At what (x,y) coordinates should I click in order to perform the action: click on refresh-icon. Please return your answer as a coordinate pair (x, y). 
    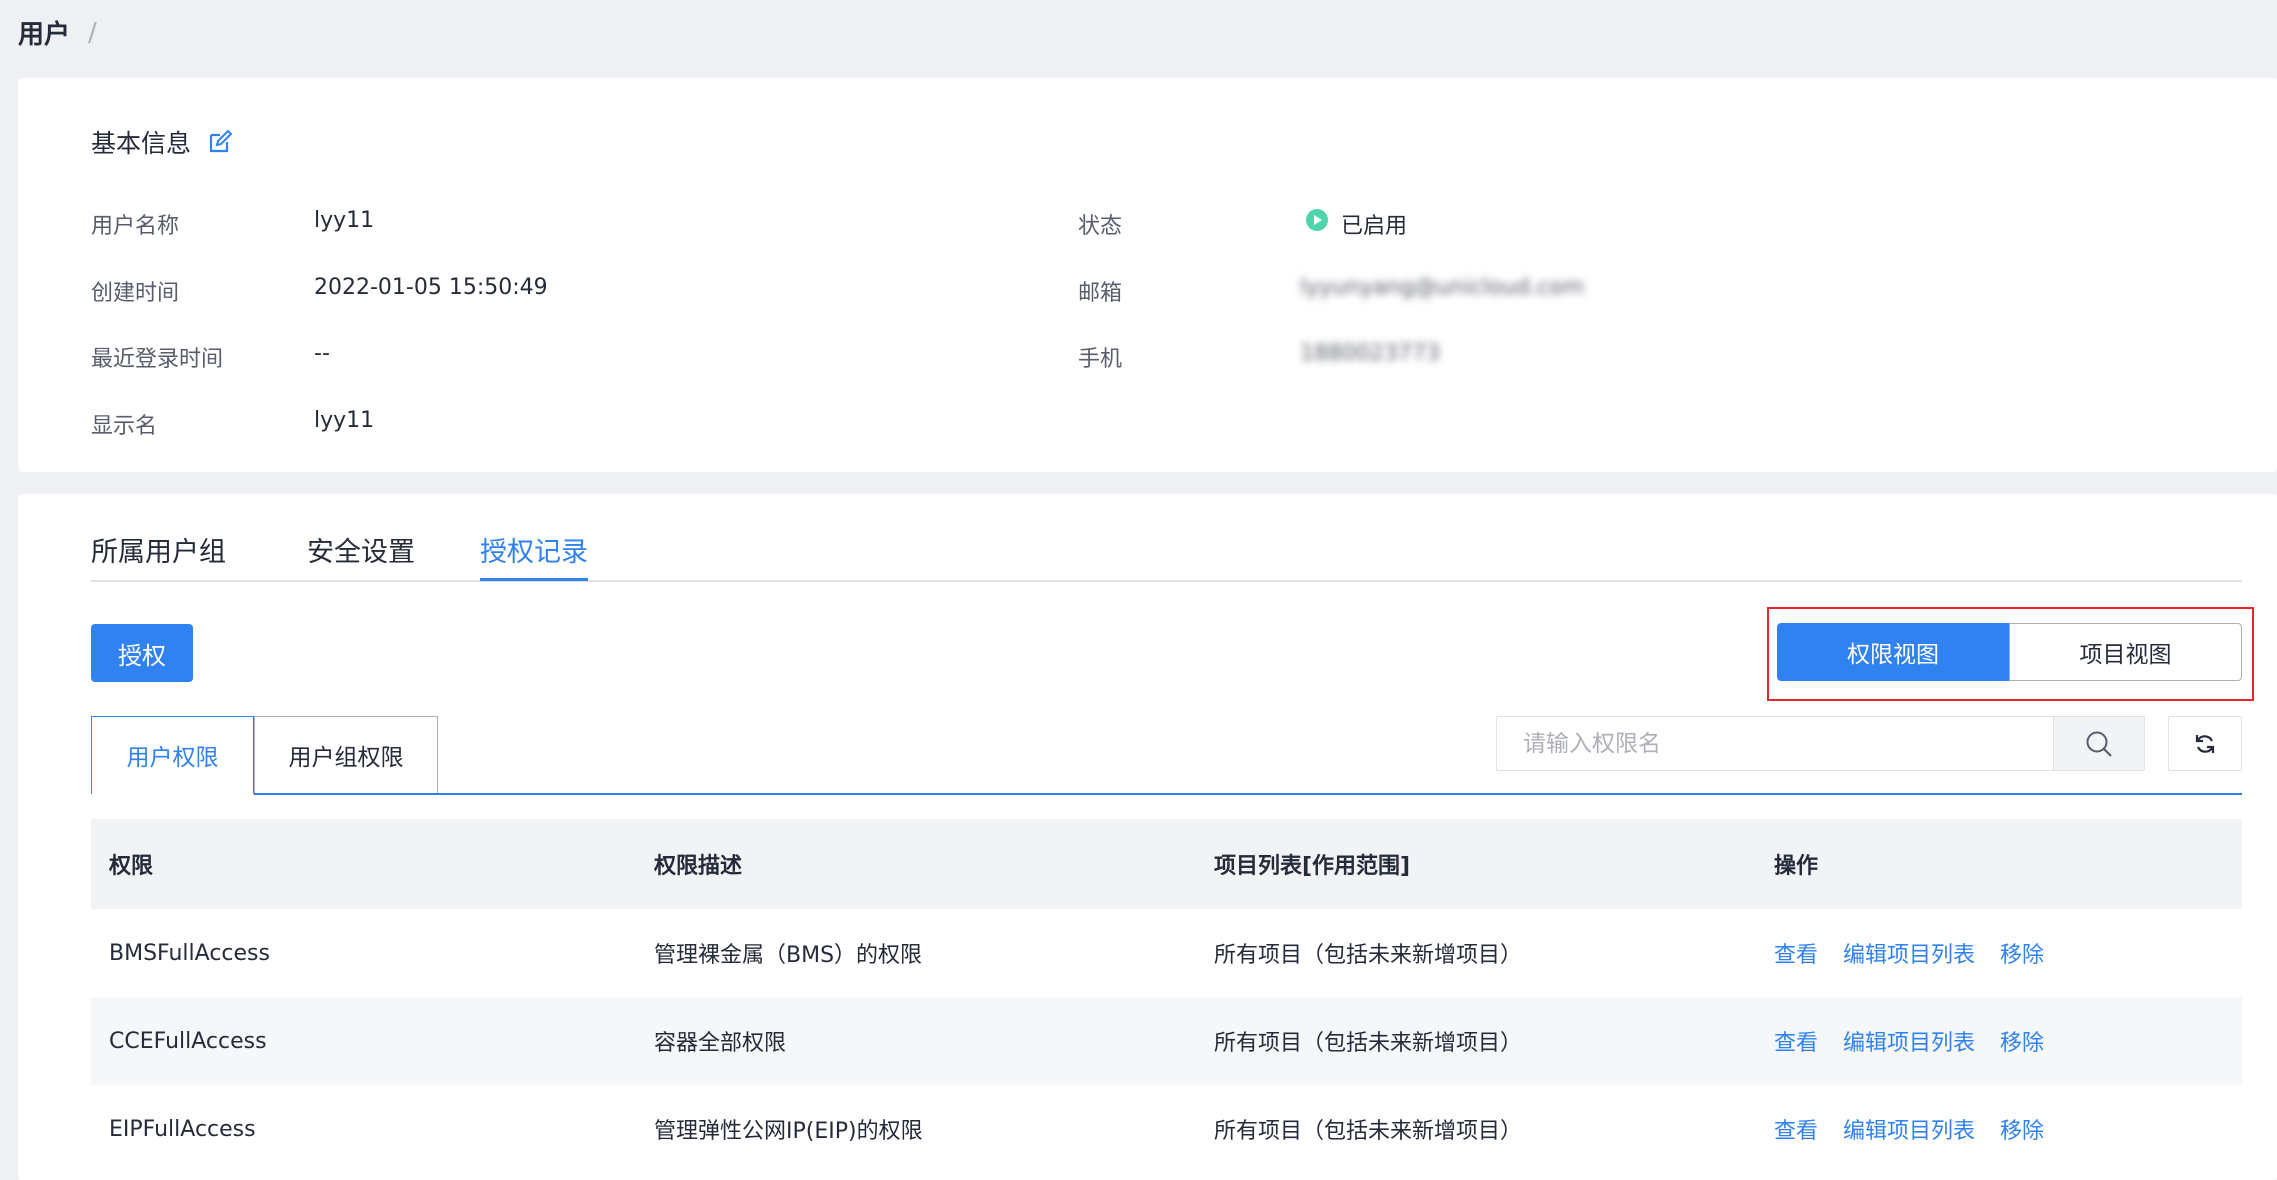
    Looking at the image, I should click on (2205, 743).